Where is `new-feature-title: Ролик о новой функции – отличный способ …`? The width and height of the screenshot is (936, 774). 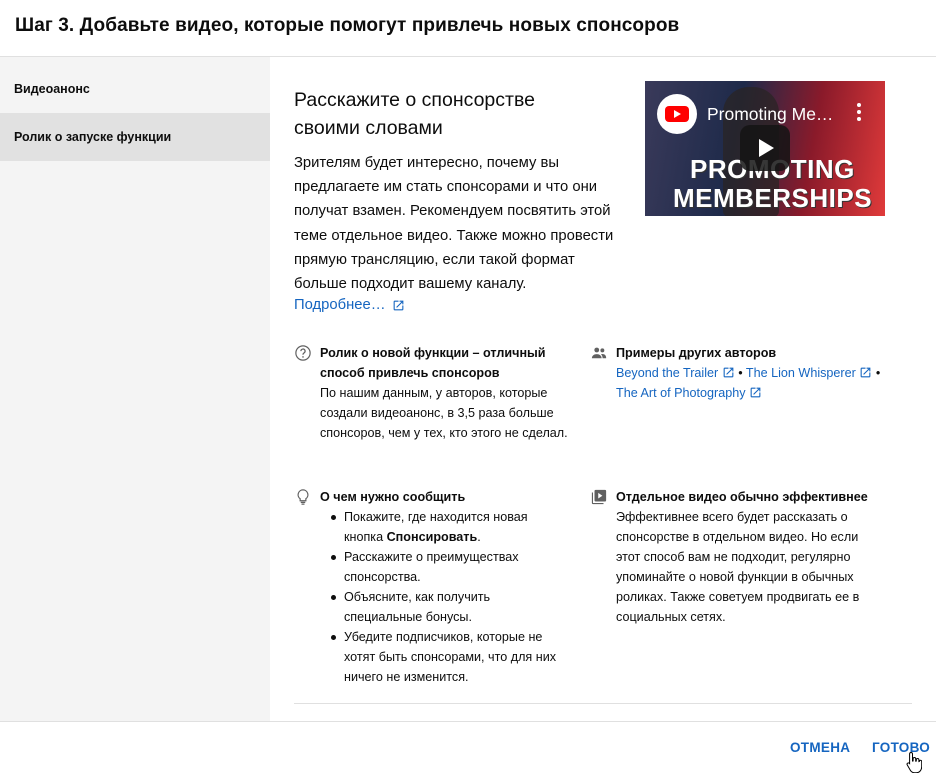 new-feature-title: Ролик о новой функции – отличный способ … is located at coordinates (433, 363).